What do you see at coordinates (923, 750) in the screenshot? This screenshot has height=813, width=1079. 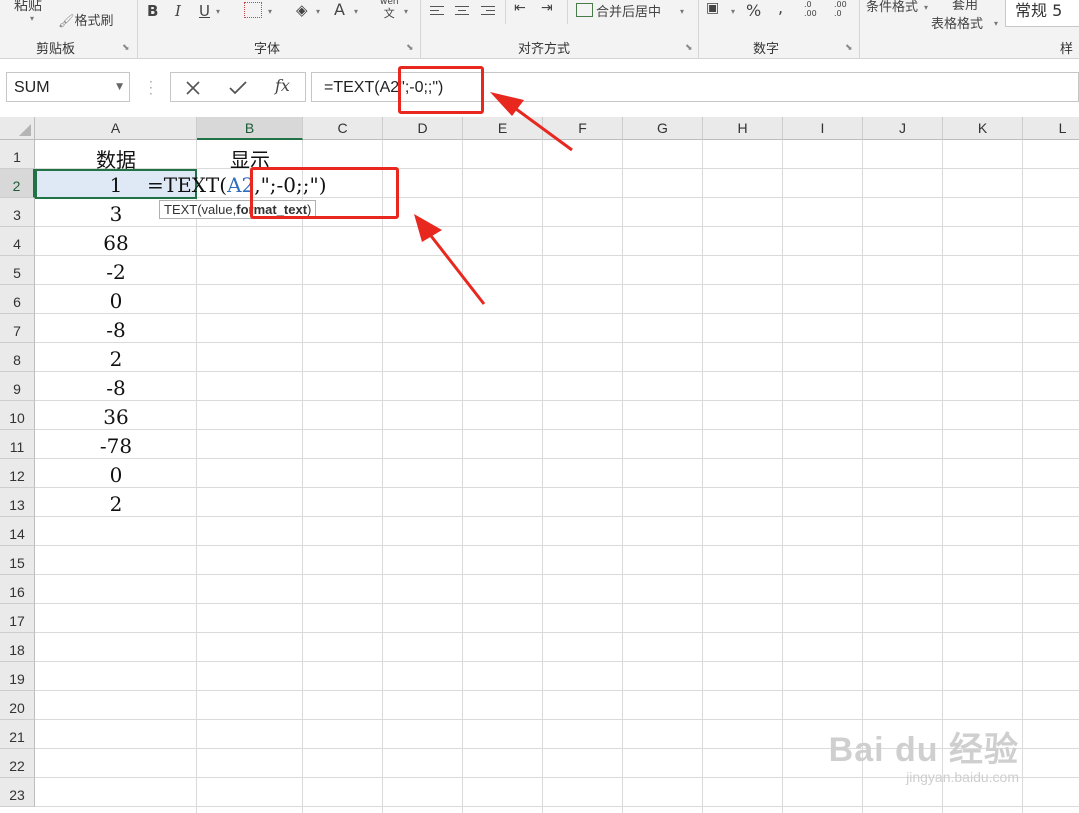 I see `watermark-brand: Bai du 经验` at bounding box center [923, 750].